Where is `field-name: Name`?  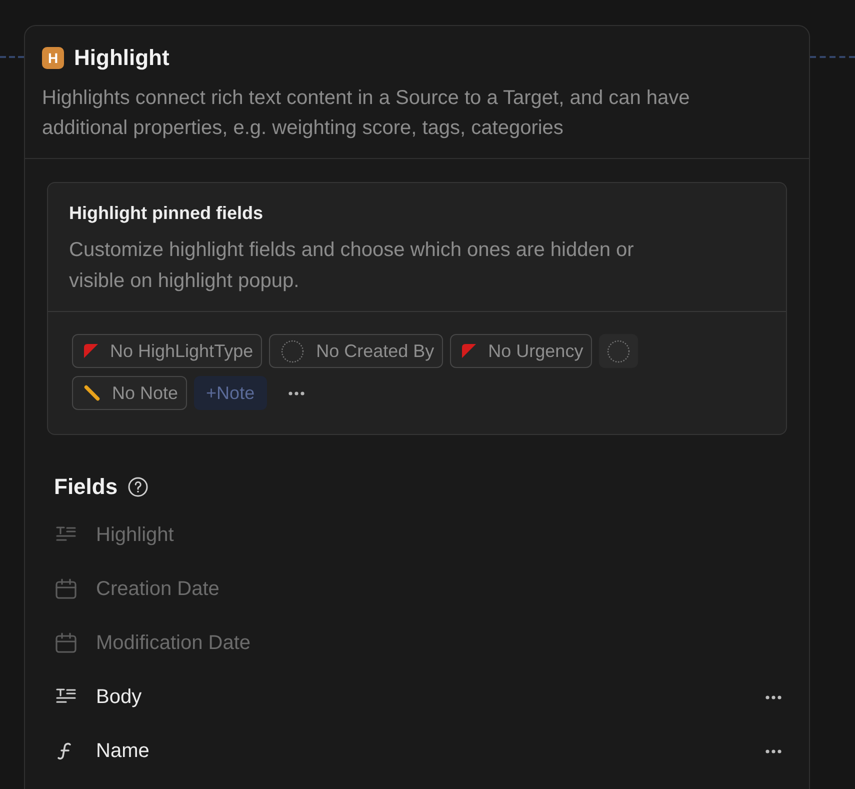 field-name: Name is located at coordinates (123, 751).